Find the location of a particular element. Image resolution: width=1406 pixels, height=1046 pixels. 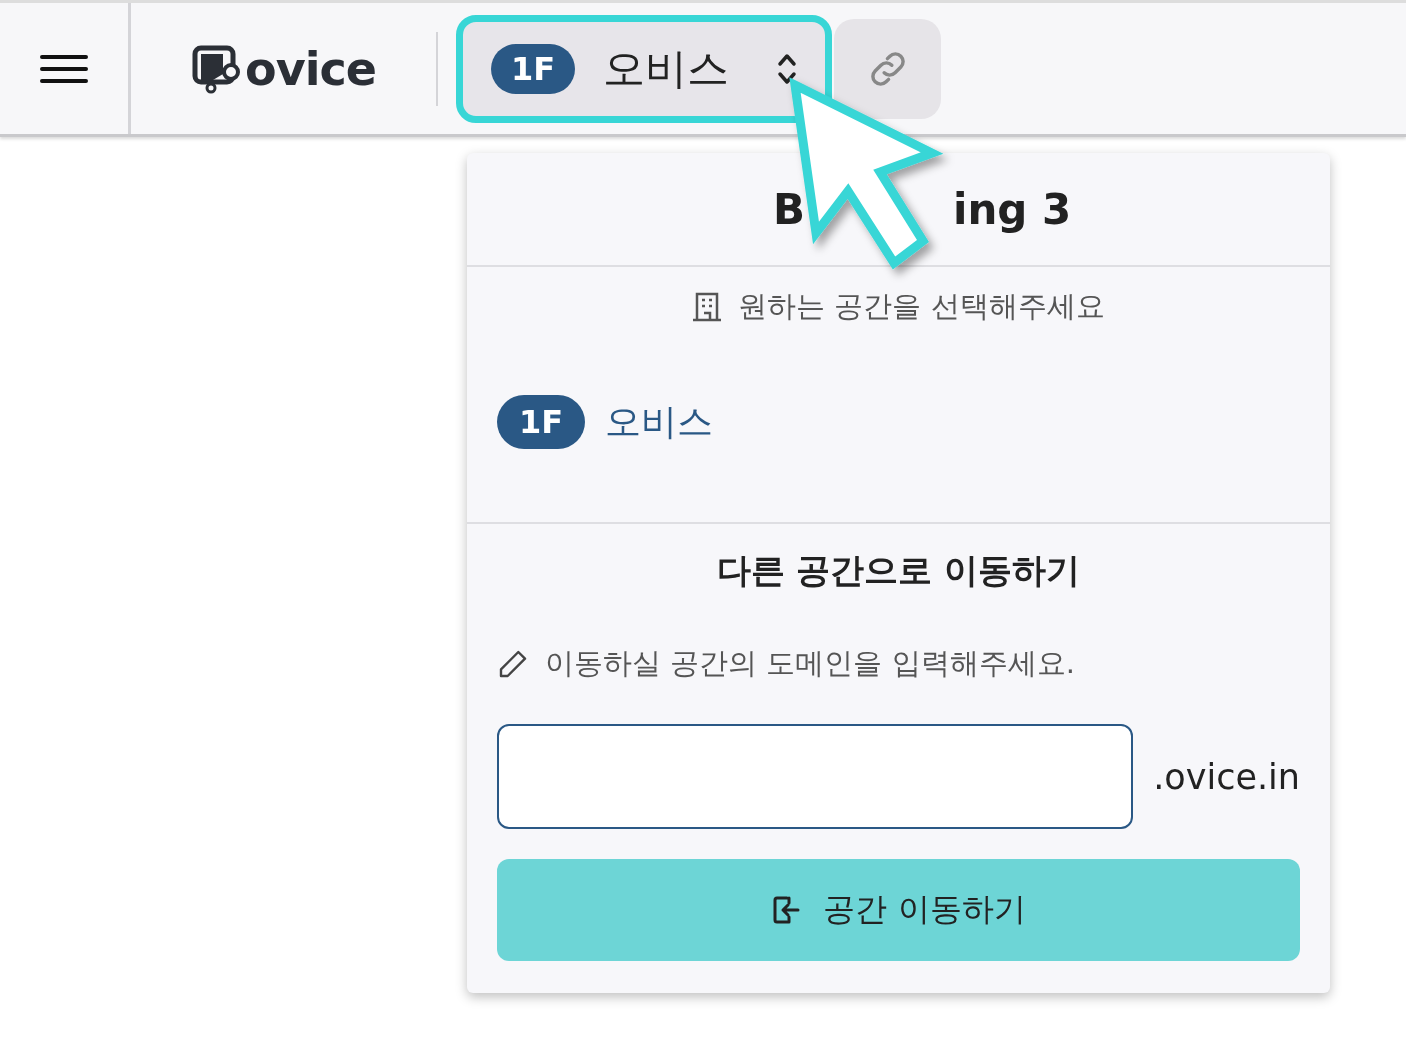

prompt-text: 원하는 공간을 선택해주세요 is located at coordinates (921, 306).